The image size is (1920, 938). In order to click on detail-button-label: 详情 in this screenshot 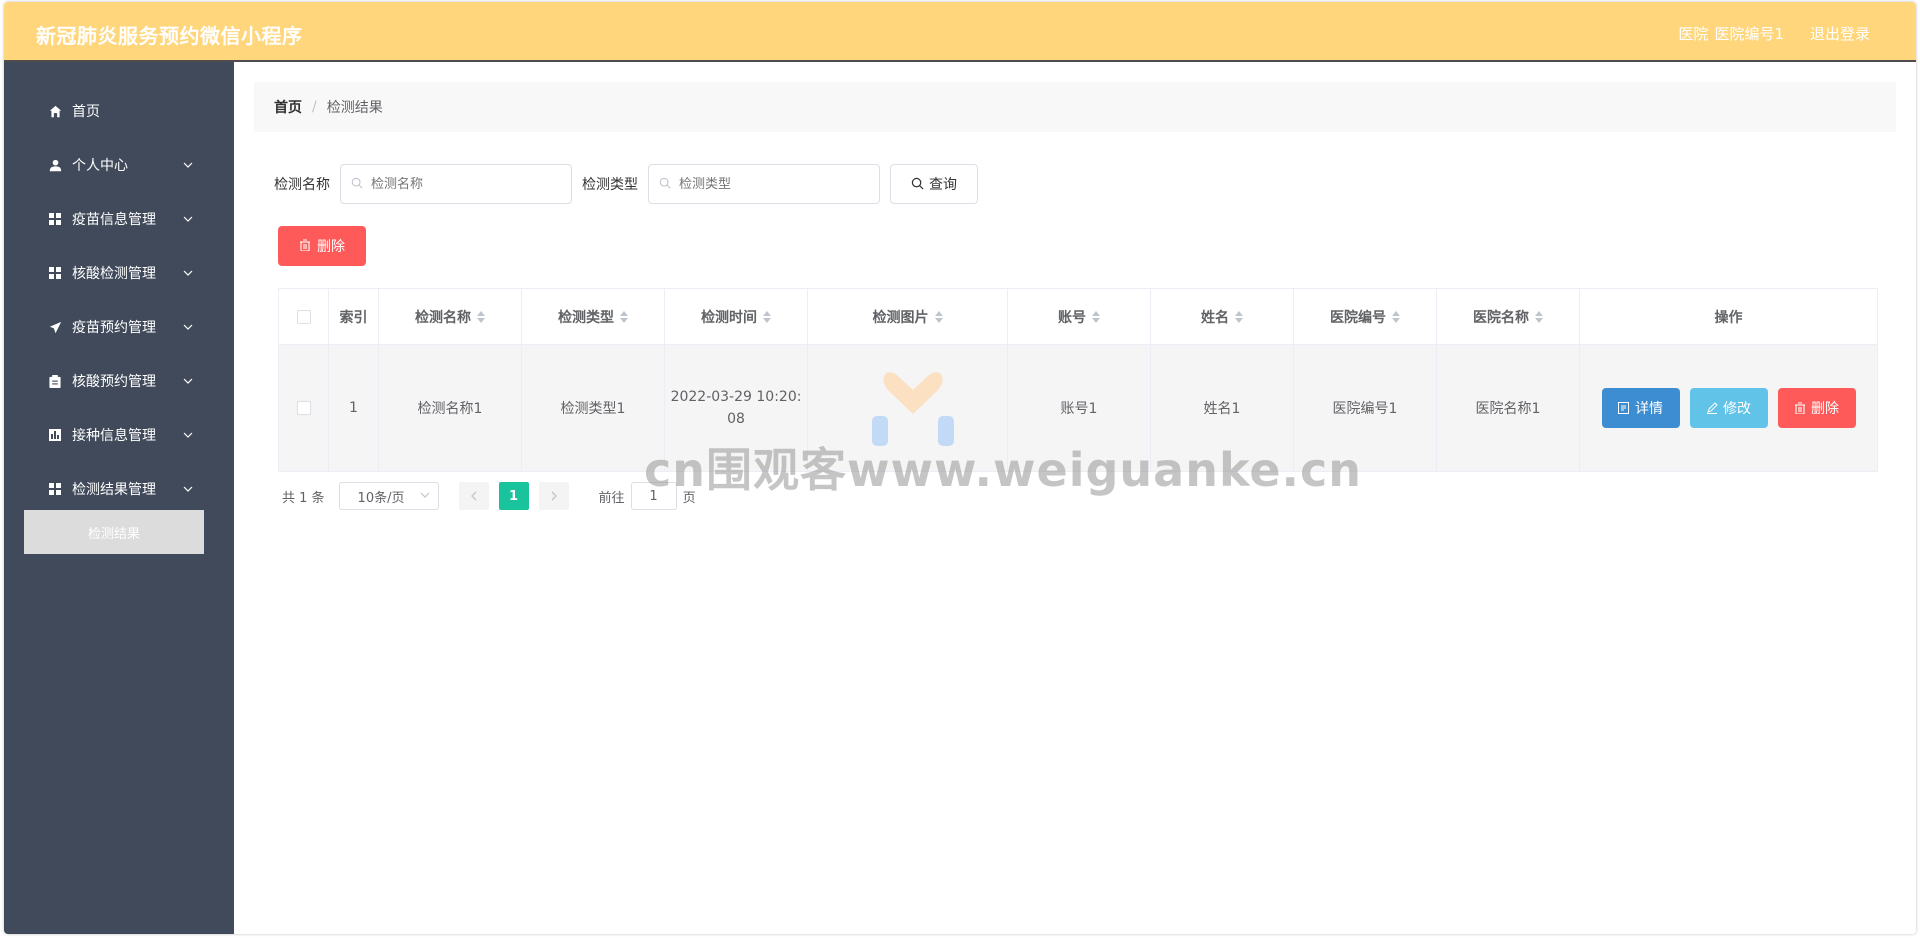, I will do `click(1649, 409)`.